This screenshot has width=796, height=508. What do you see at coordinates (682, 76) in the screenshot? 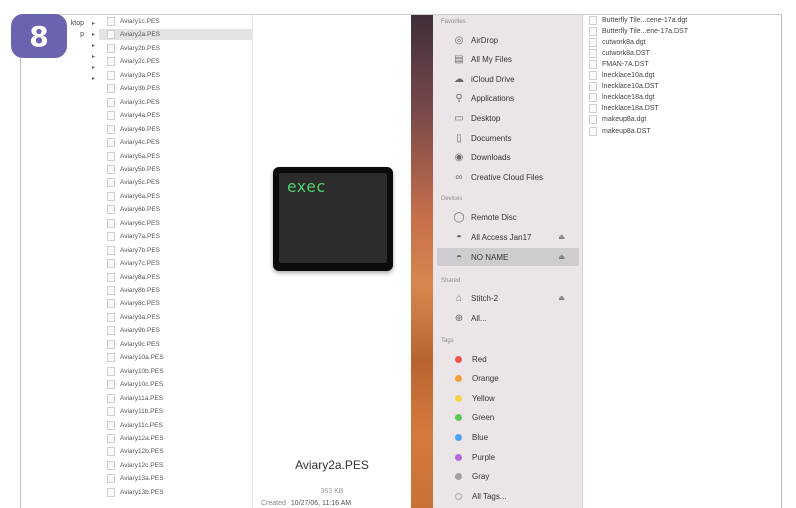
I see `target-file-item: lnecklace10a.dgt` at bounding box center [682, 76].